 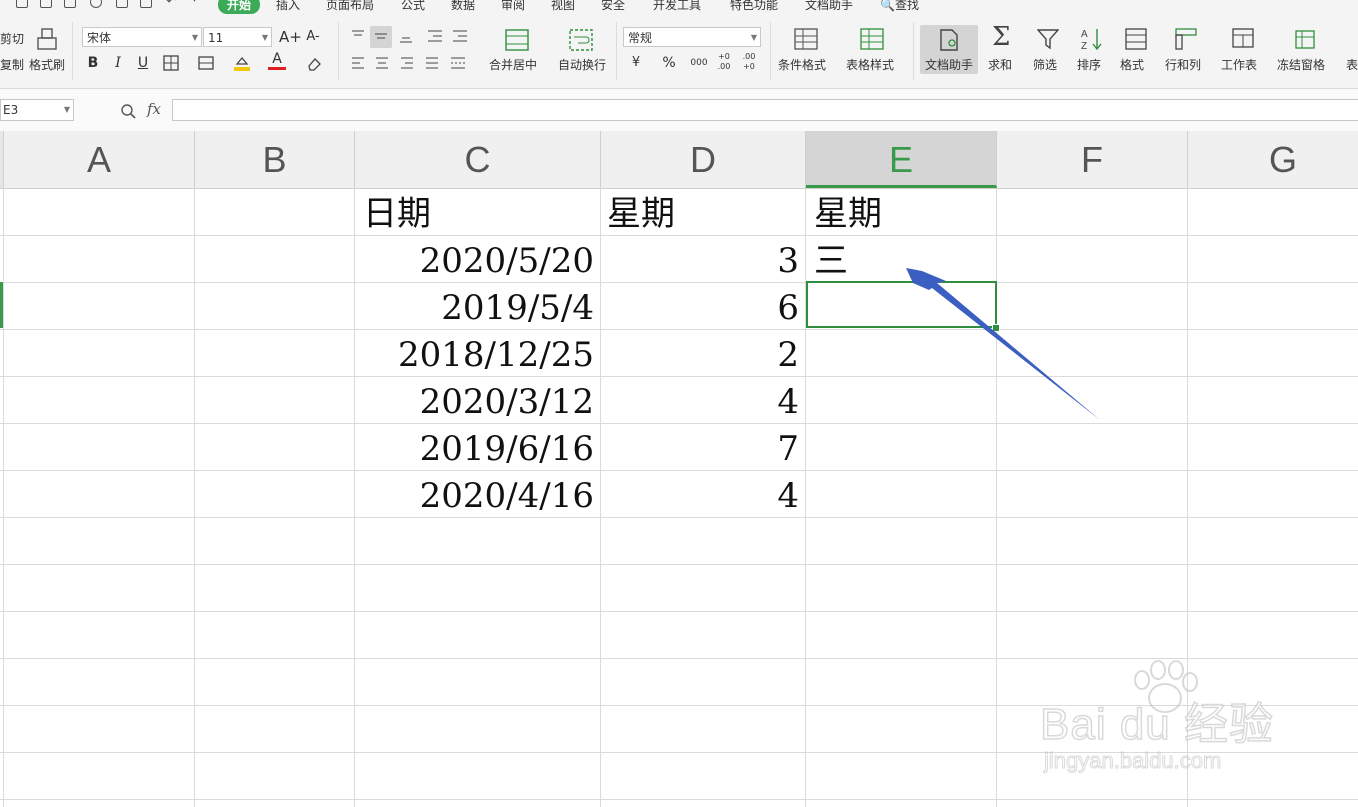 I want to click on cell-e2: 三, so click(x=901, y=259).